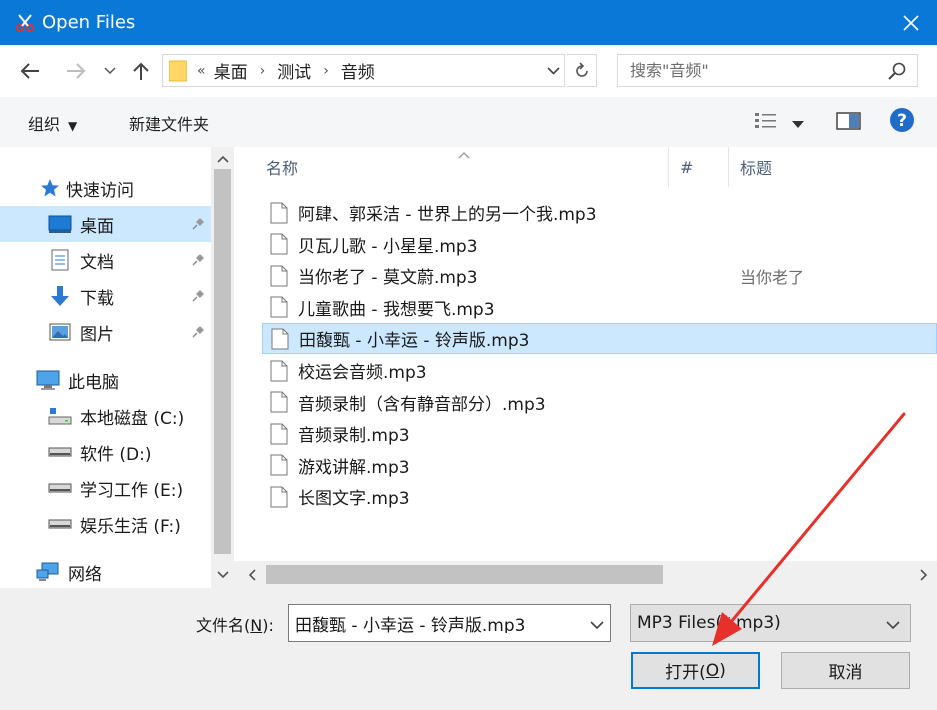  Describe the element at coordinates (924, 574) in the screenshot. I see `scroll-right-arrow` at that location.